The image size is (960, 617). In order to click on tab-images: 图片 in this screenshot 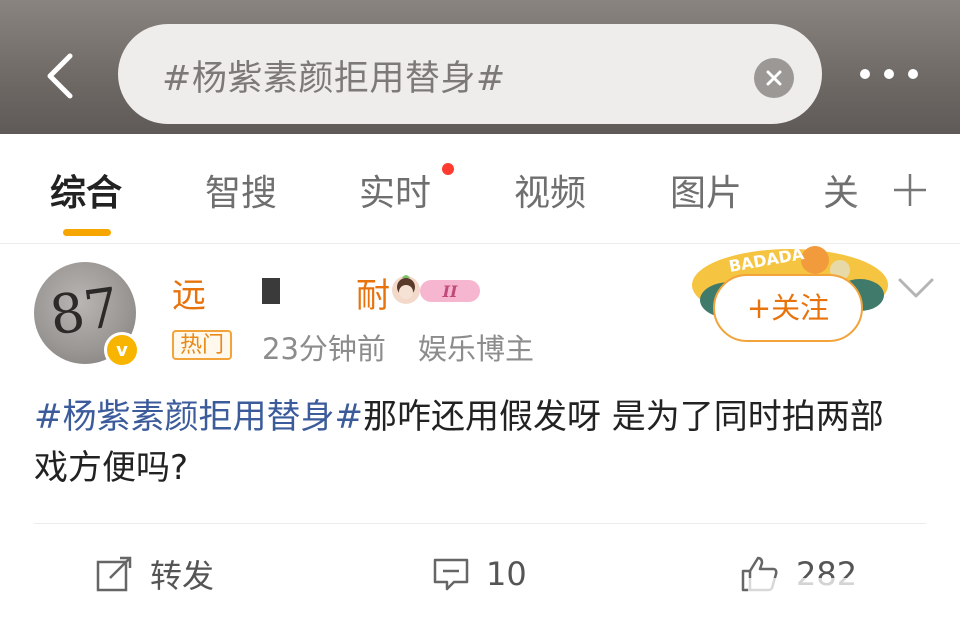, I will do `click(706, 190)`.